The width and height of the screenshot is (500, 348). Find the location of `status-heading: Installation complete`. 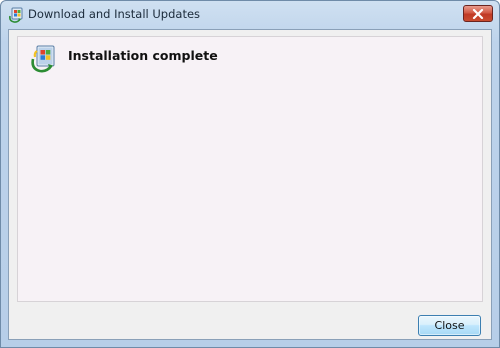

status-heading: Installation complete is located at coordinates (143, 55).